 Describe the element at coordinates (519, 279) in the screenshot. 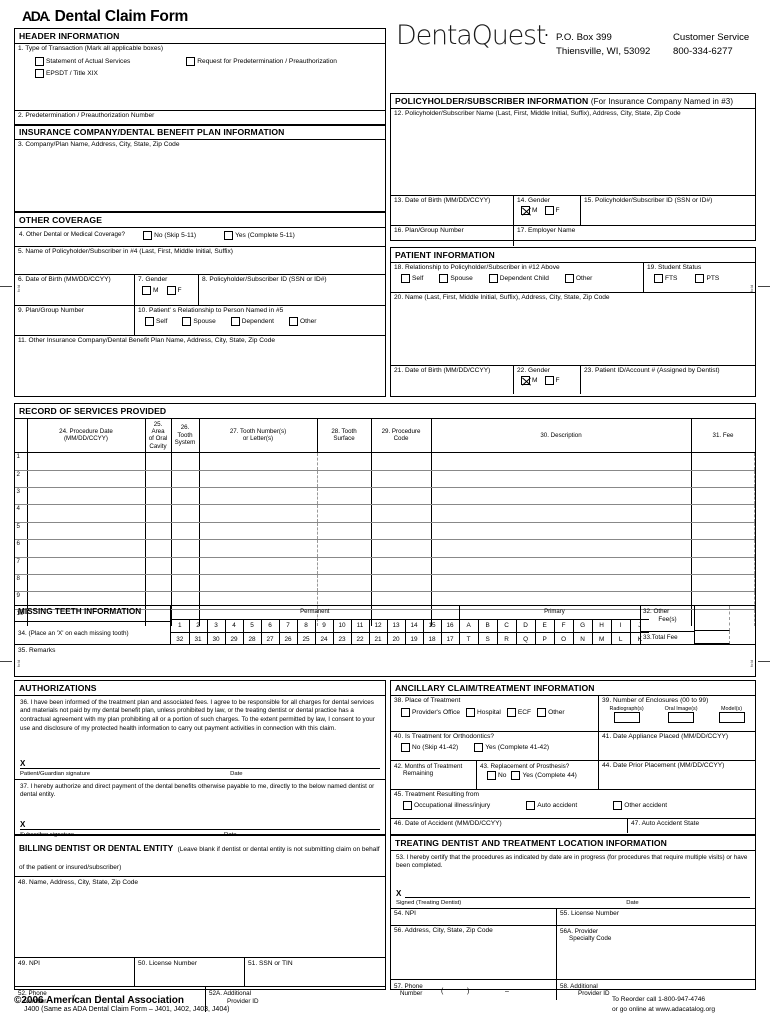

I see `checkbox-patient-dependent-child: Dependent Child` at that location.